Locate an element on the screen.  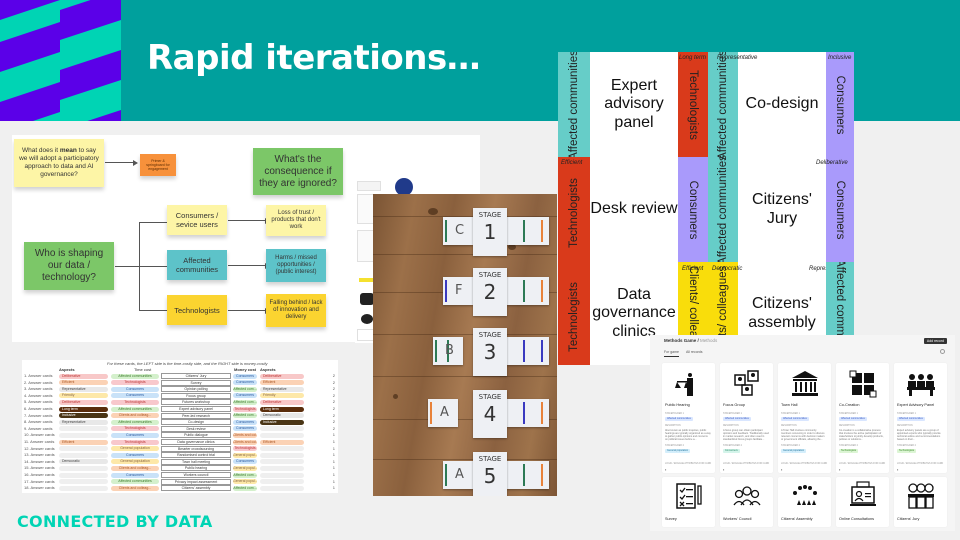
method-cell: Public dialogue is located at coordinates (196, 435).